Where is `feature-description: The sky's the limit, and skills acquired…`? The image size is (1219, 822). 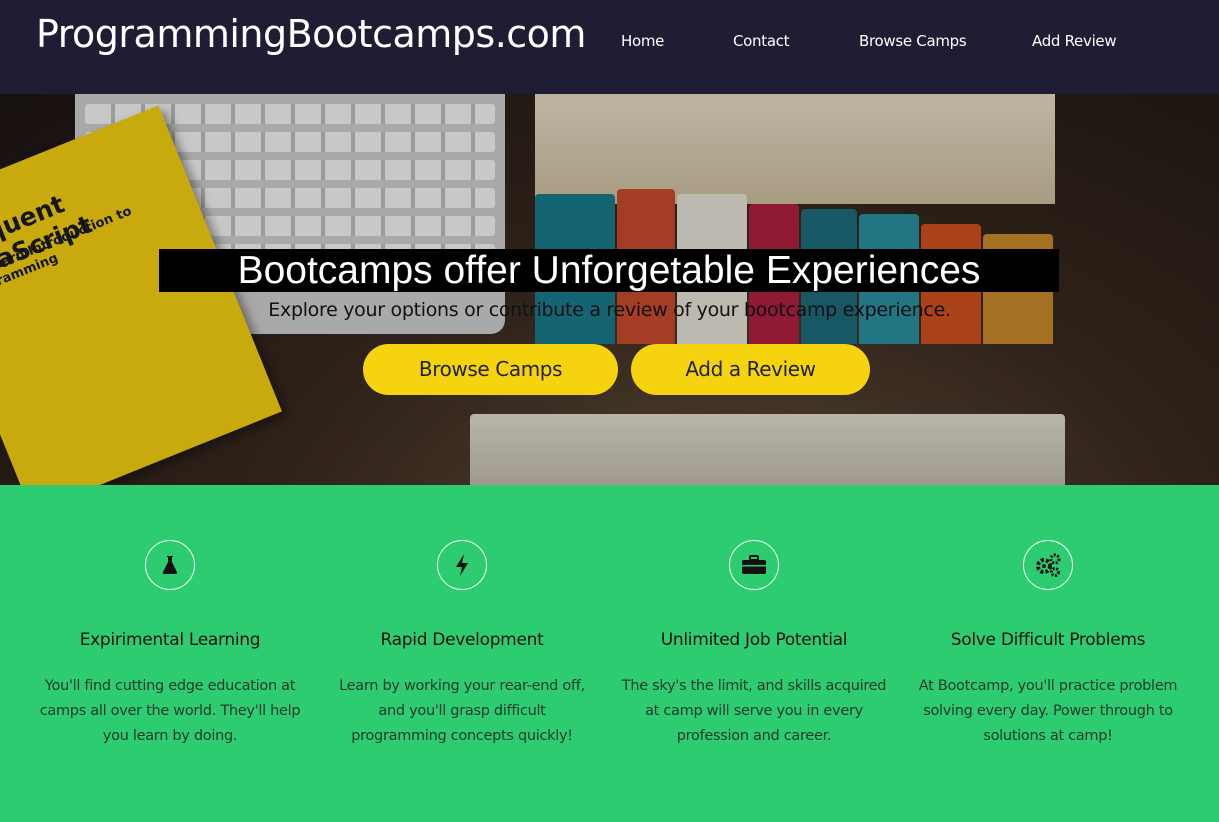
feature-description: The sky's the limit, and skills acquired… is located at coordinates (754, 711).